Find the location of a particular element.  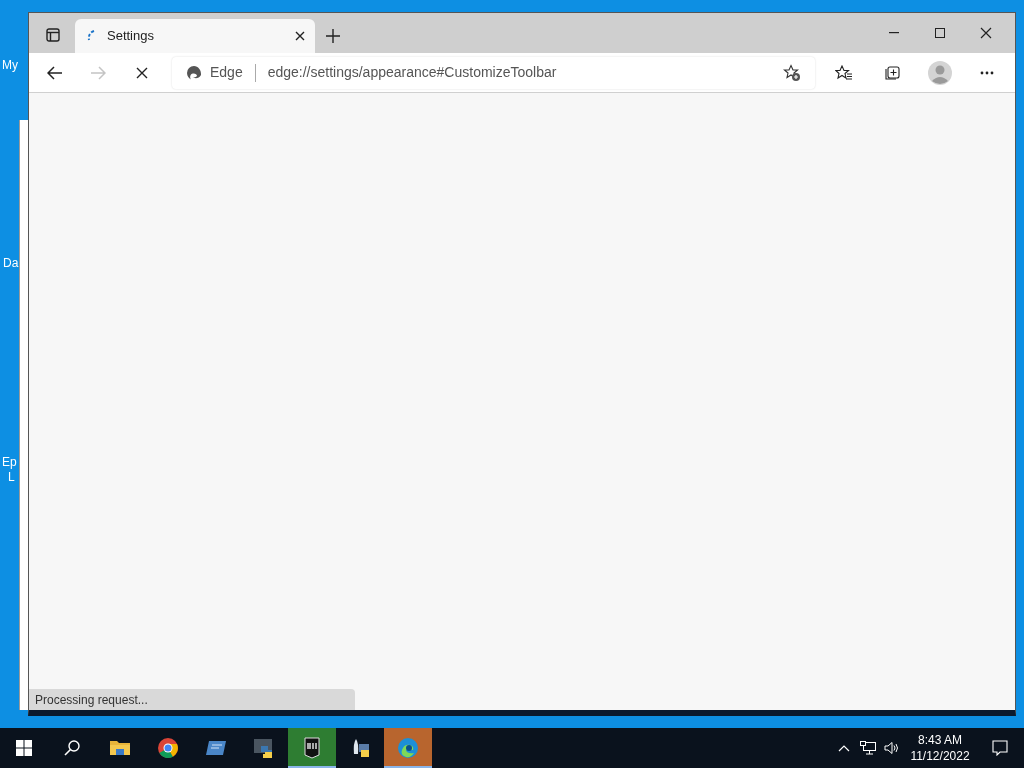

maximize-icon is located at coordinates (940, 33).